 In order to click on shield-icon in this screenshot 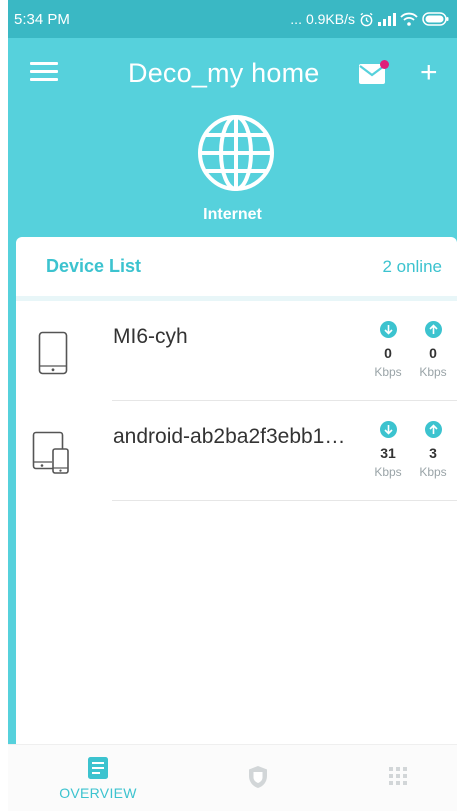, I will do `click(258, 777)`.